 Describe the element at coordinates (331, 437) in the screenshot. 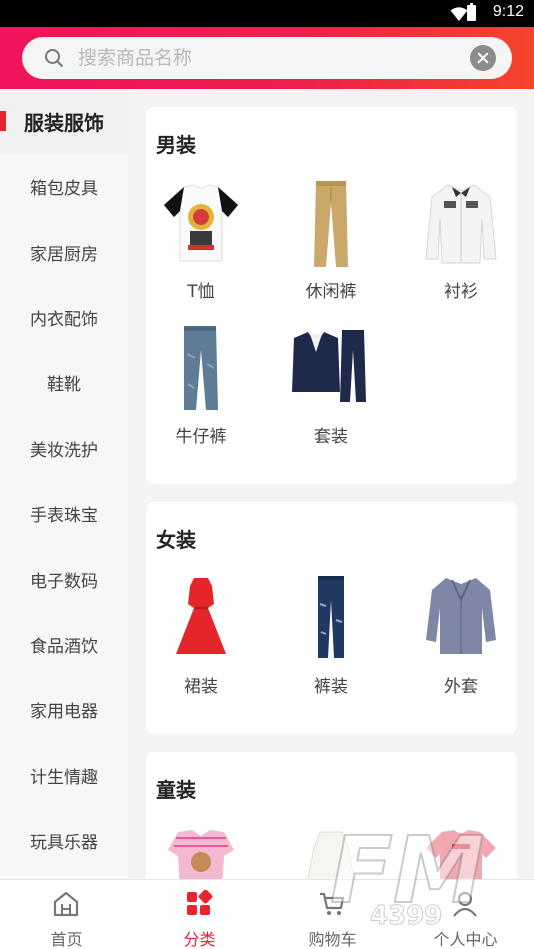

I see `product-label: 套装` at that location.